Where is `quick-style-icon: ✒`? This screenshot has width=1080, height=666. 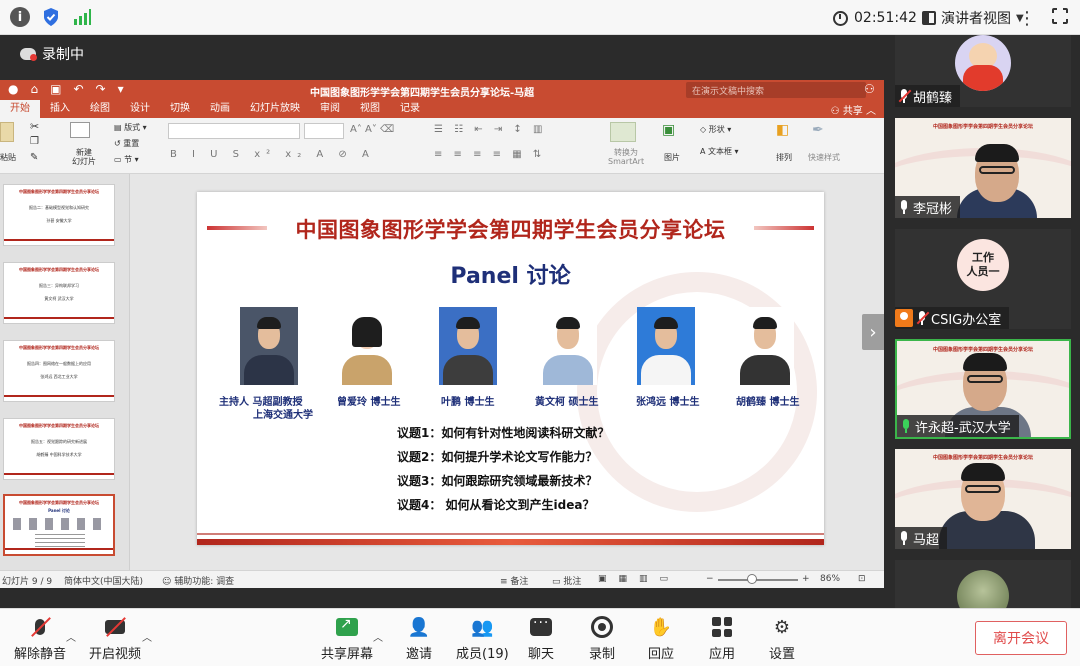
quick-style-icon: ✒ is located at coordinates (818, 130).